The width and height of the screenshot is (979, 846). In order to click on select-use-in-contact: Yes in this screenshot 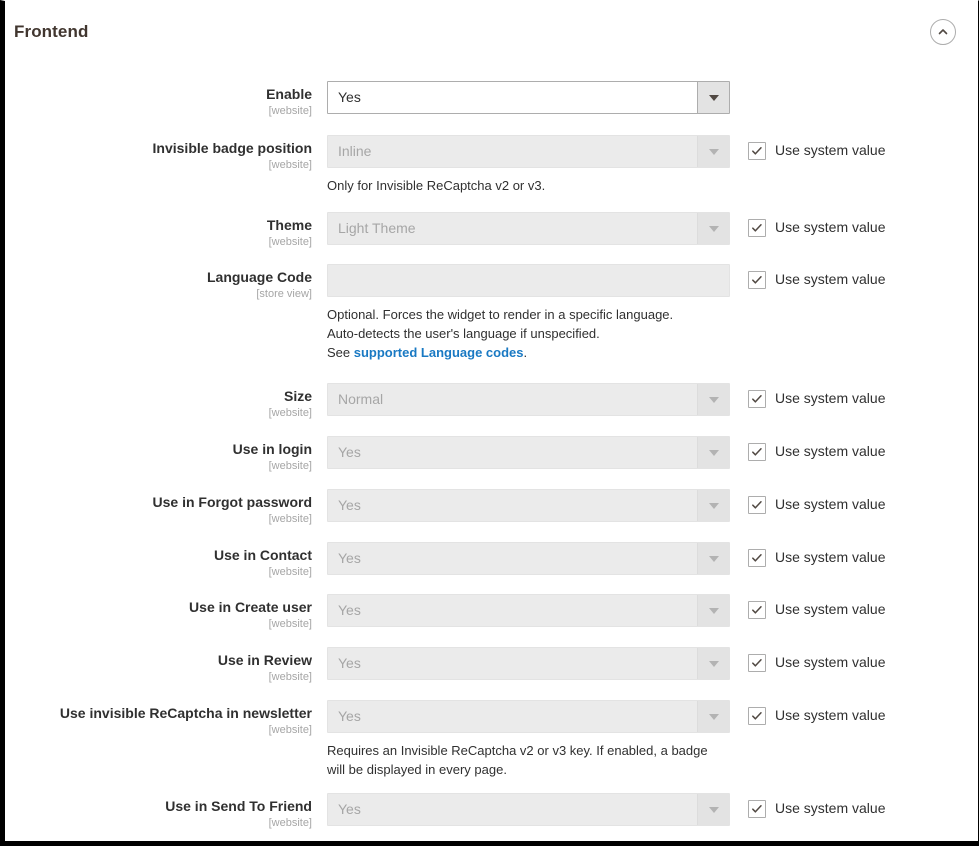, I will do `click(528, 558)`.